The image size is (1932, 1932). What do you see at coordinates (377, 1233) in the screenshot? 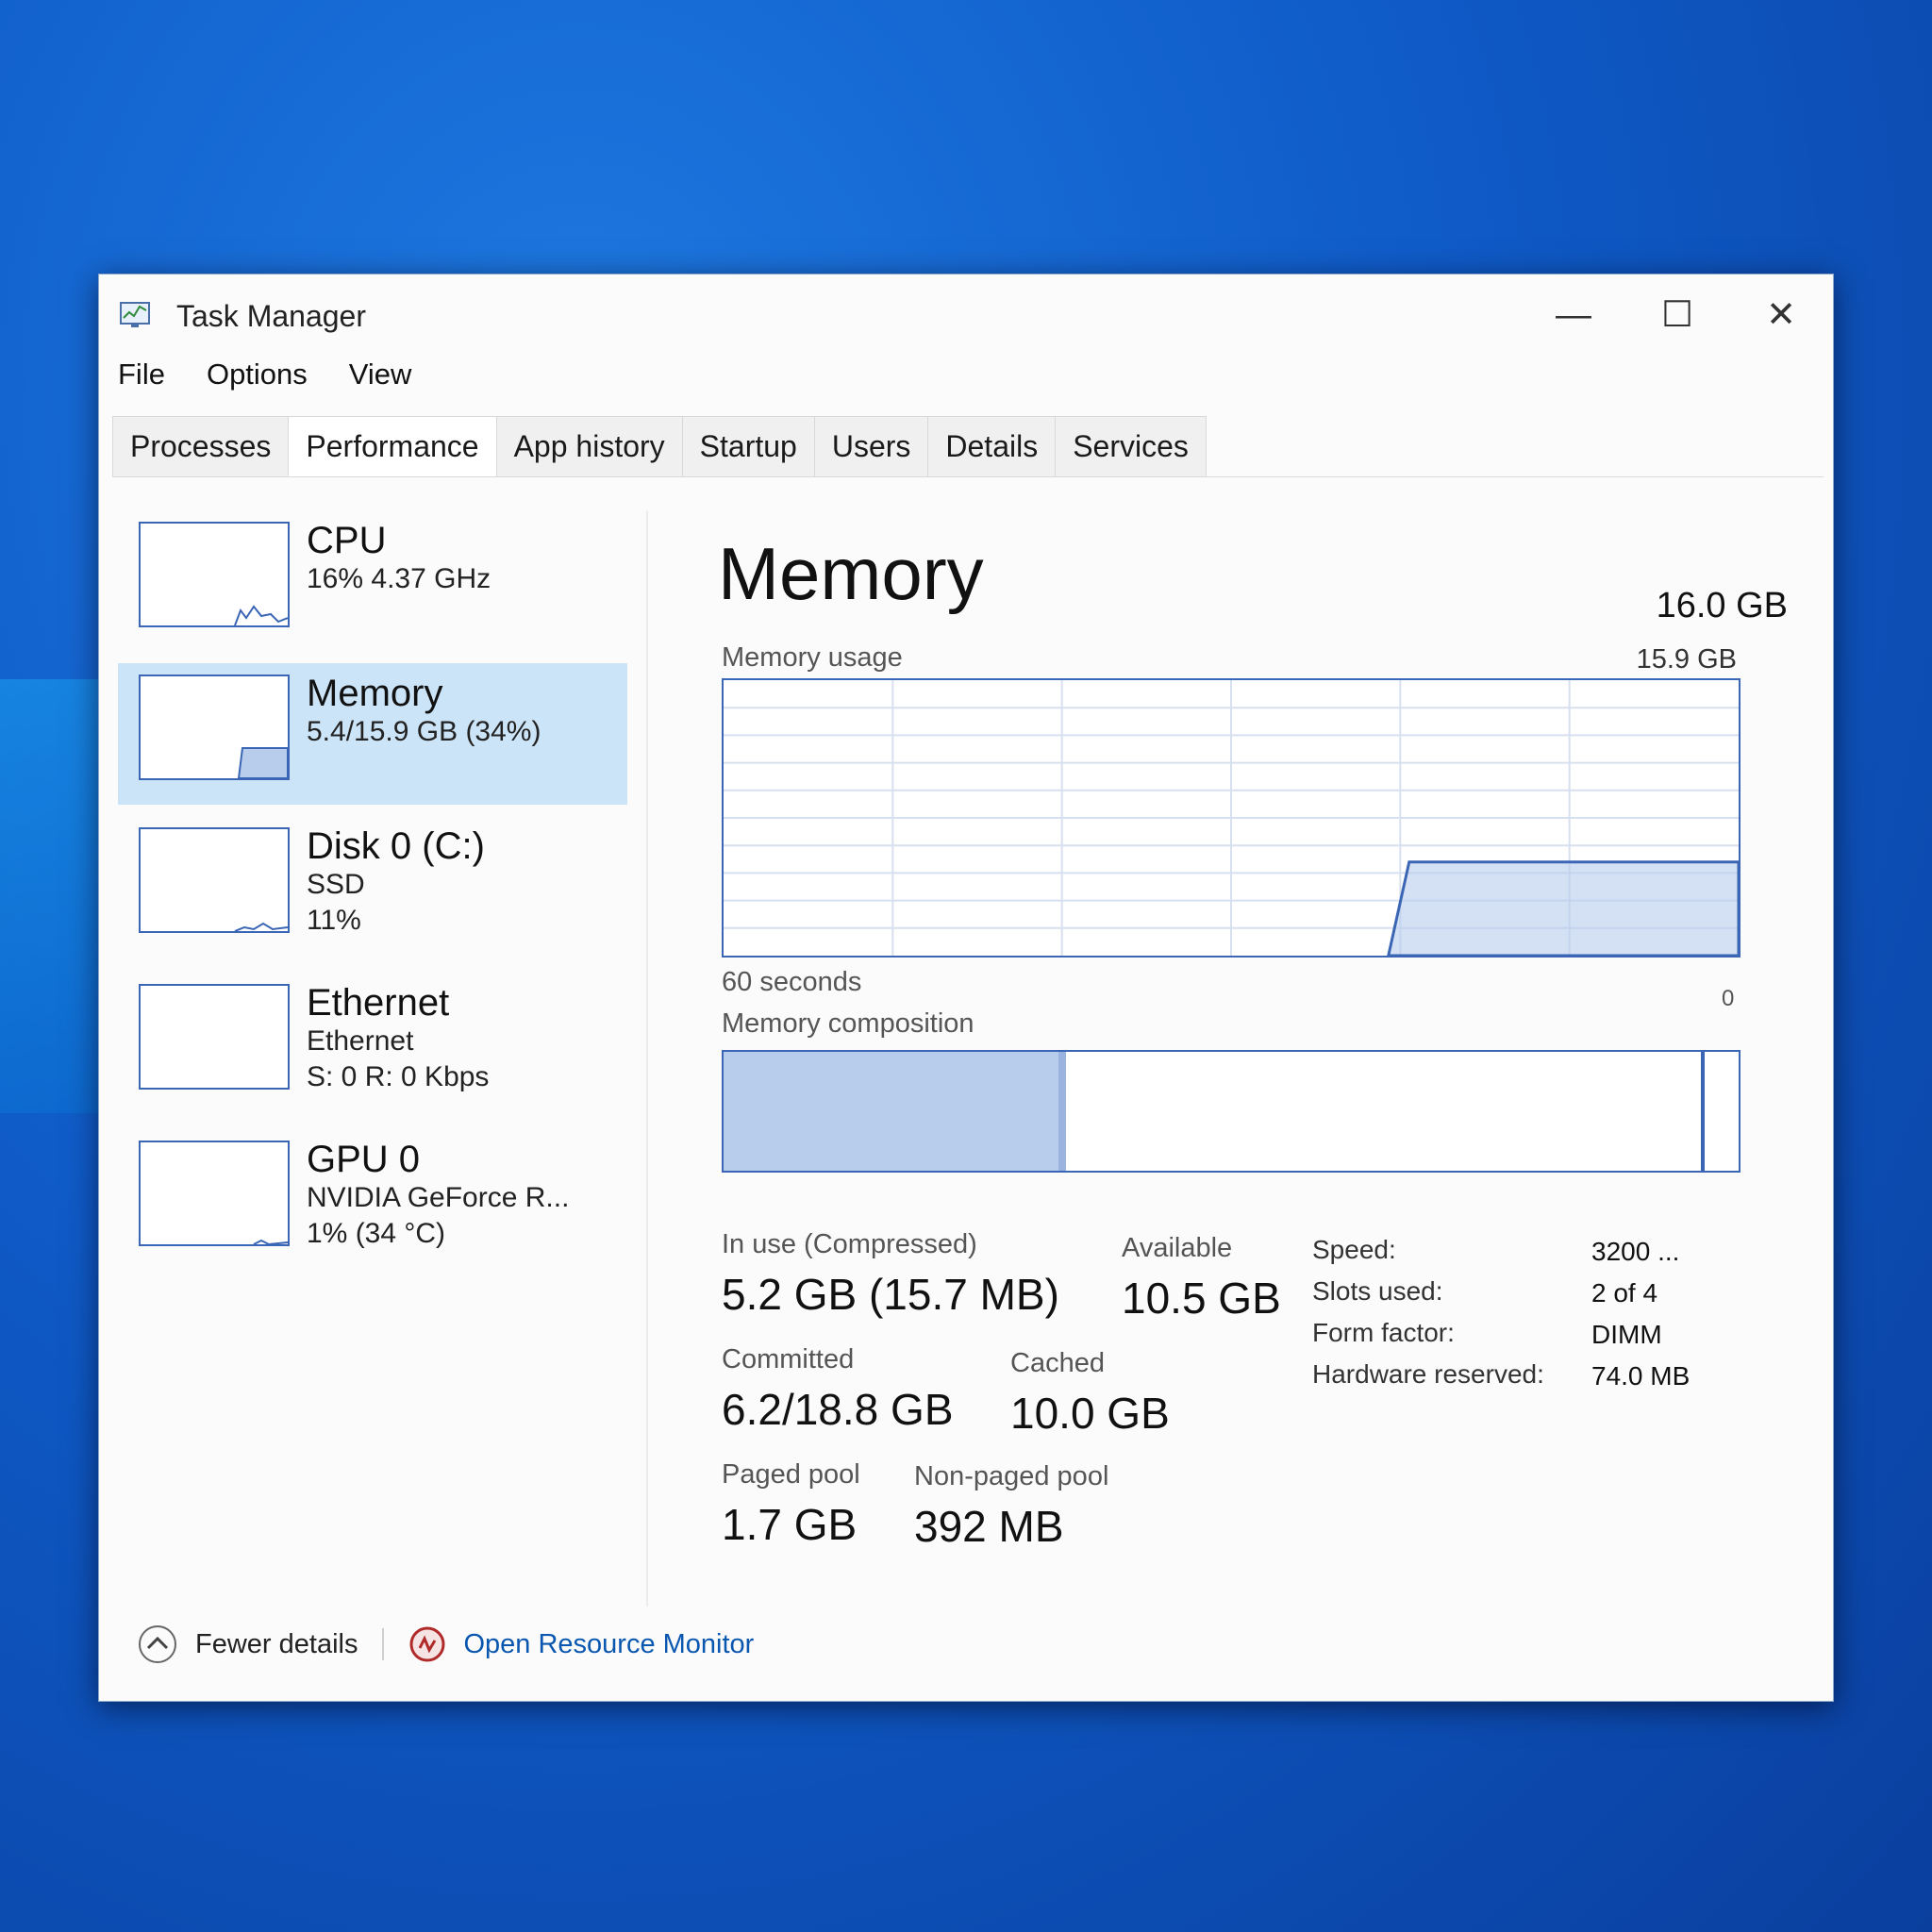
I see `gpu-usage: 1% (34 °C)` at bounding box center [377, 1233].